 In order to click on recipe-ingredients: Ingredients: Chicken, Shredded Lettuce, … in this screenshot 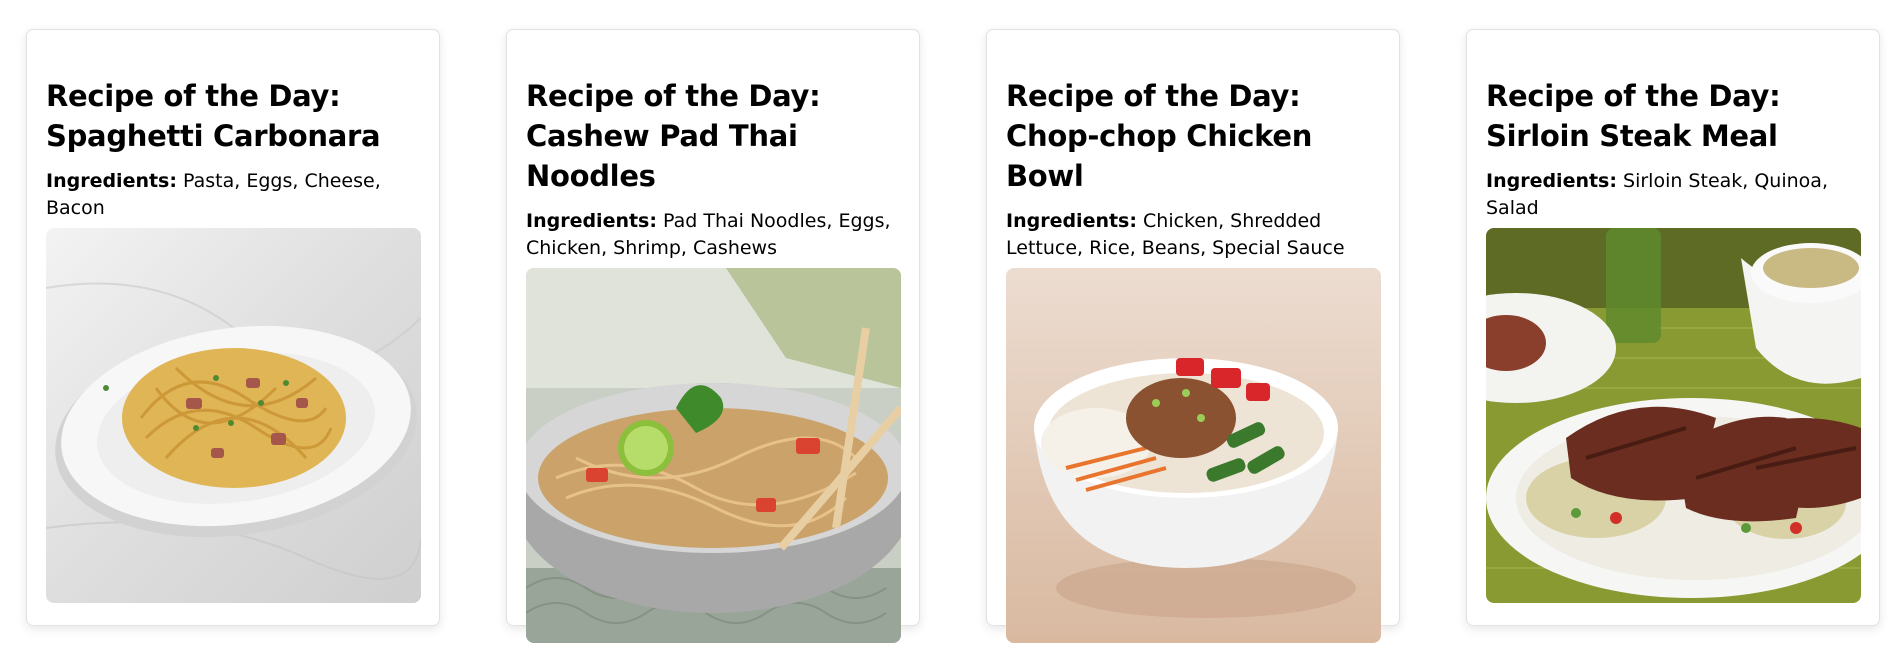, I will do `click(1193, 235)`.